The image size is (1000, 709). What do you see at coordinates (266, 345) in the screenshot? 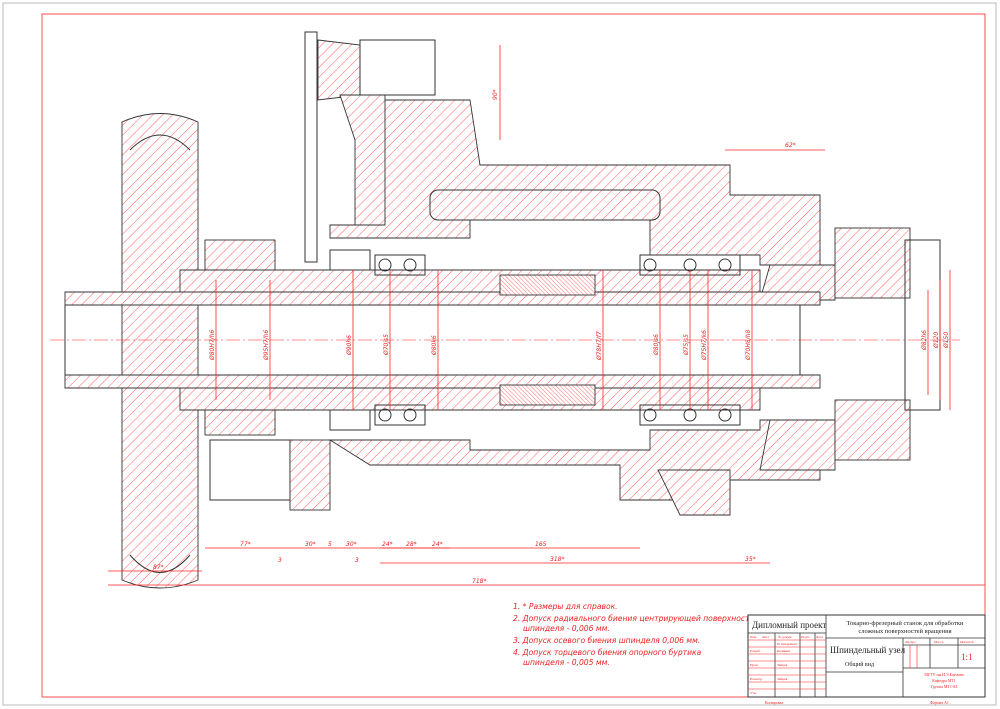
I see `dim-label: Ø95H7/h6` at bounding box center [266, 345].